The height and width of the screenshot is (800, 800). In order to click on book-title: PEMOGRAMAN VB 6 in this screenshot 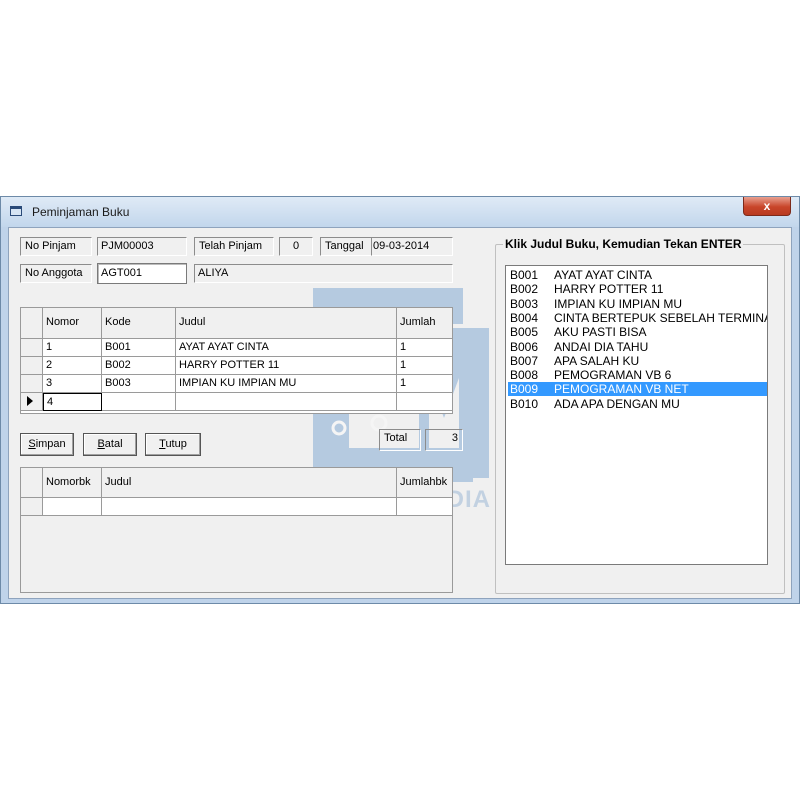, I will do `click(613, 375)`.